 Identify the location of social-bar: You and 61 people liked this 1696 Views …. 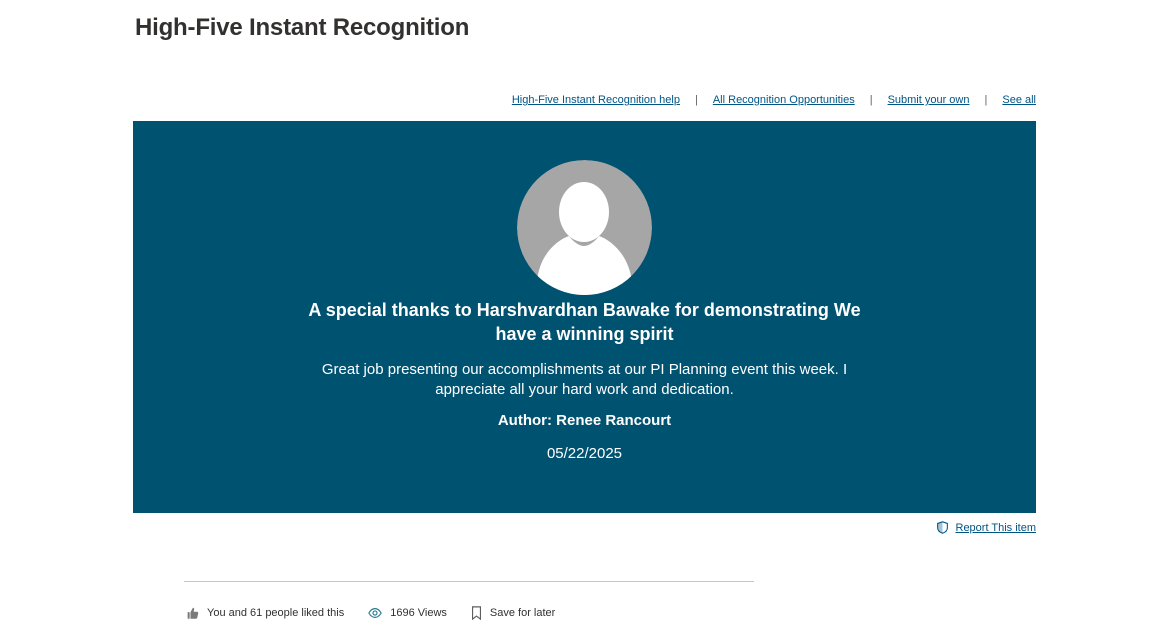
(382, 613).